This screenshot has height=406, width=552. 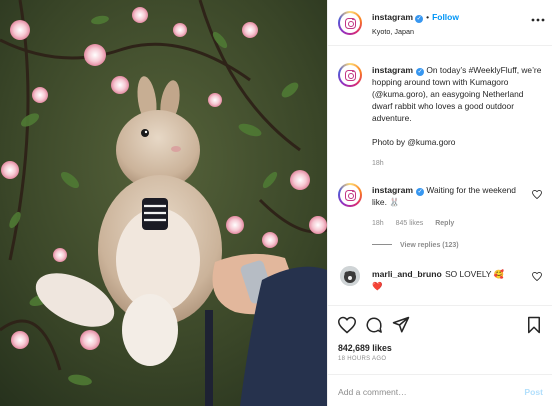 I want to click on comment-extra: ❤️, so click(x=377, y=286).